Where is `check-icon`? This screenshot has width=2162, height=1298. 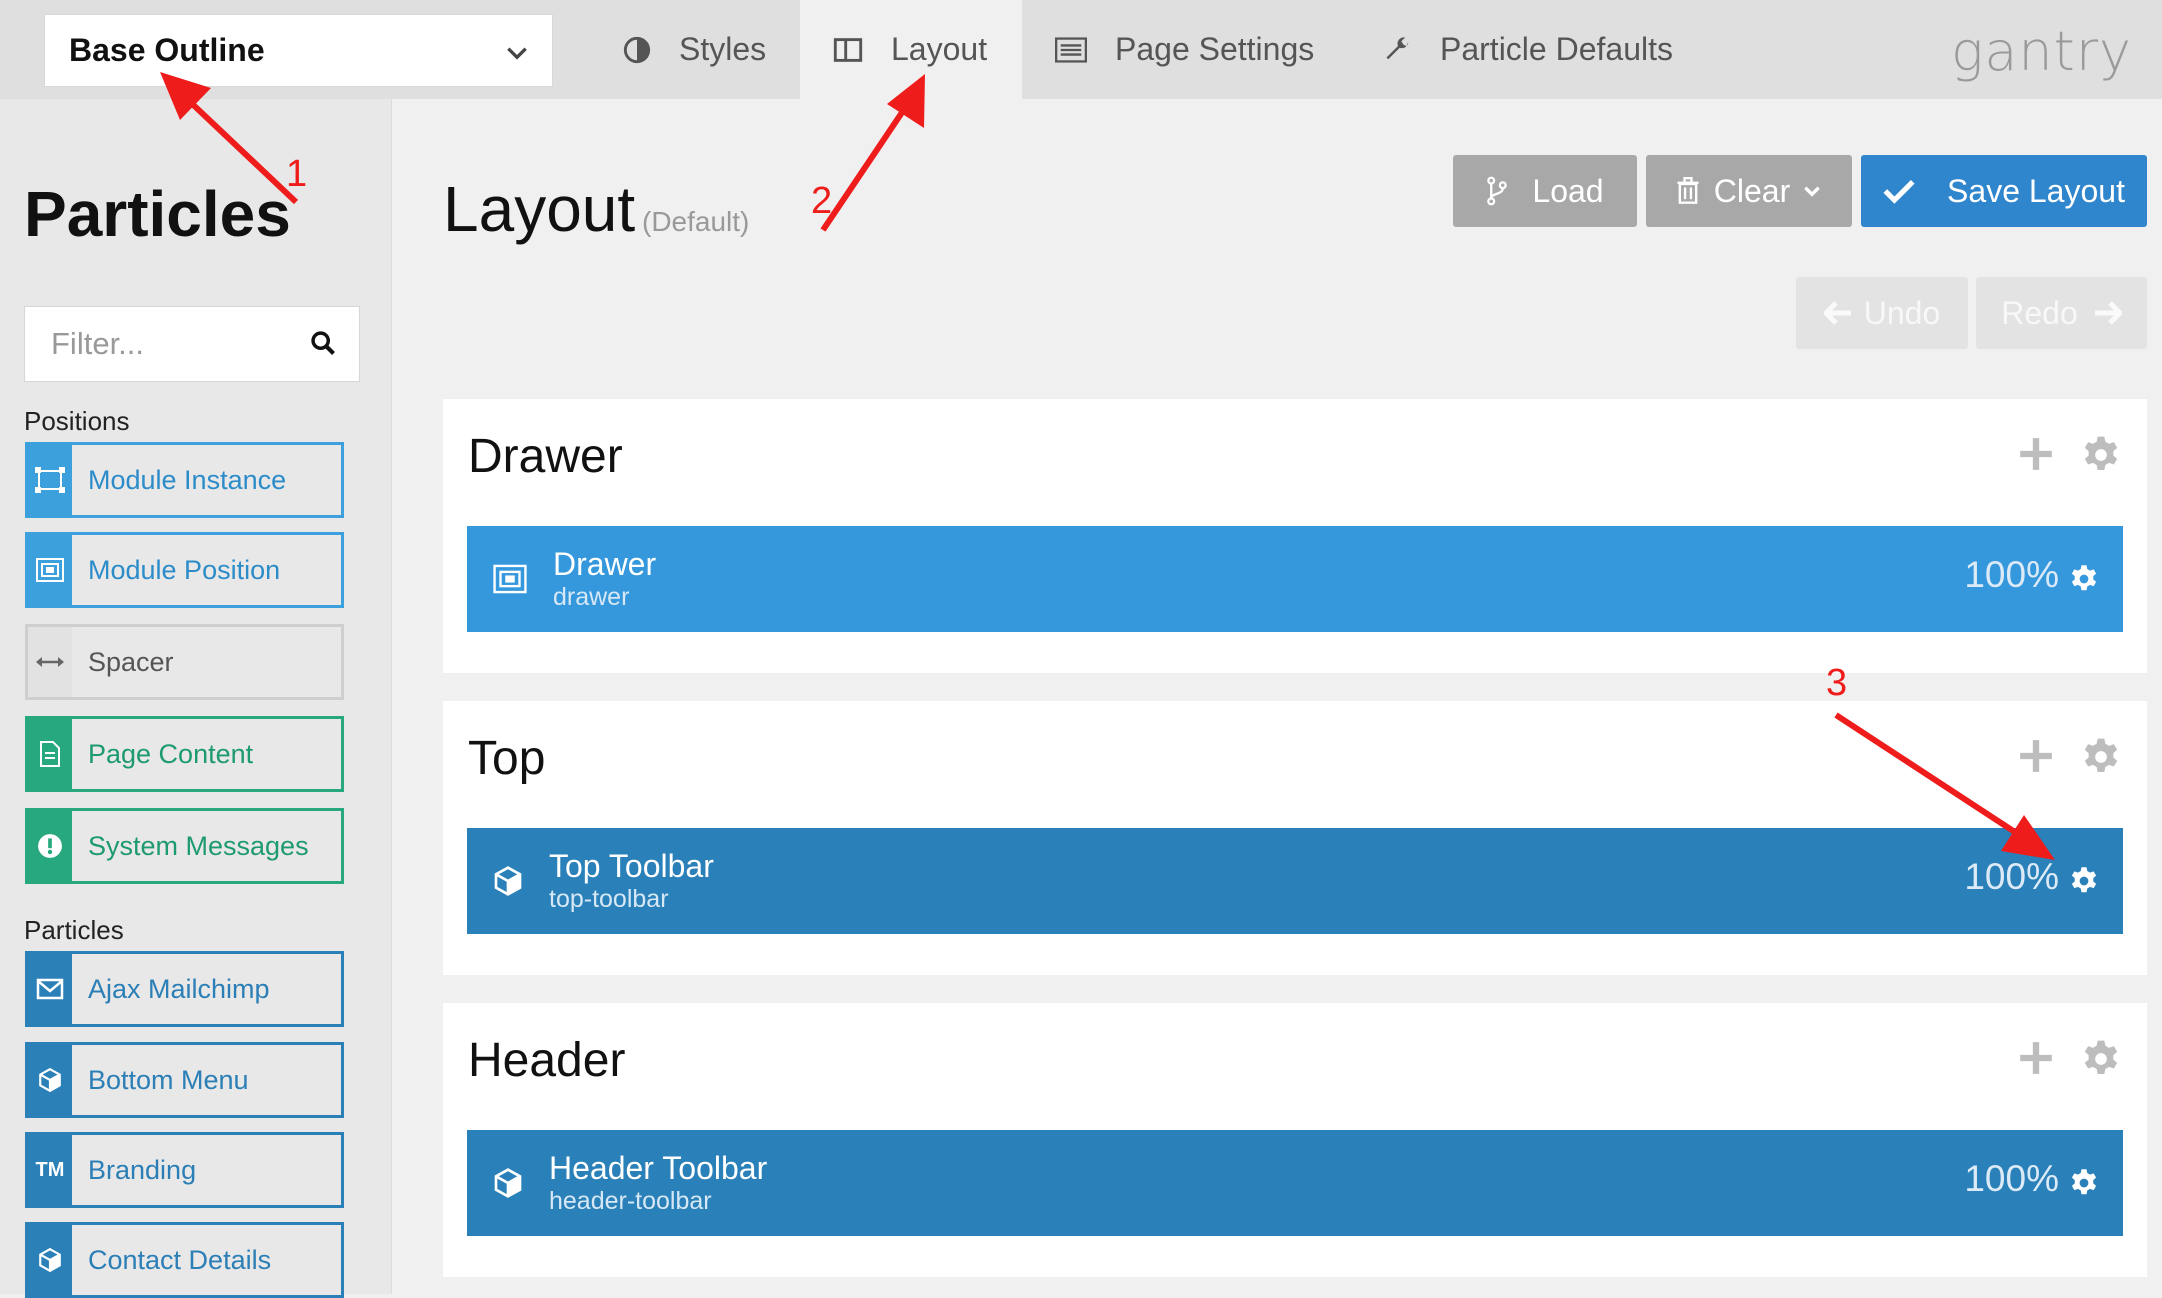 check-icon is located at coordinates (1899, 191).